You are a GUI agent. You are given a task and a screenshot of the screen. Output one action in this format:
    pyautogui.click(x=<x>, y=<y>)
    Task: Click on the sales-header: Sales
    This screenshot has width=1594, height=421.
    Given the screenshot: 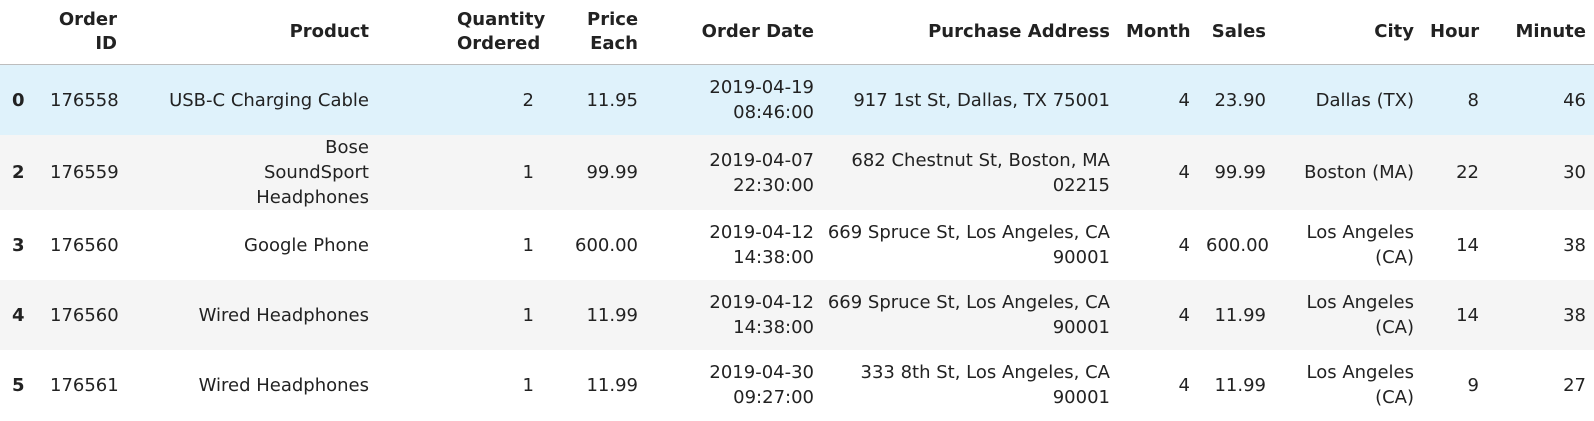 What is the action you would take?
    pyautogui.click(x=1236, y=32)
    